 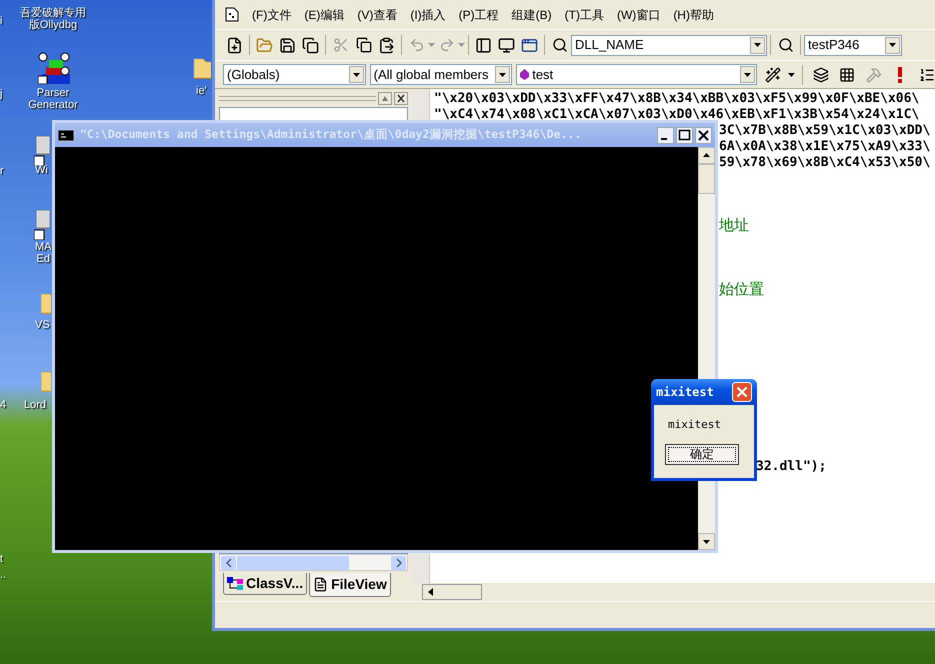 I want to click on dialog-message: mixitest, so click(x=695, y=425).